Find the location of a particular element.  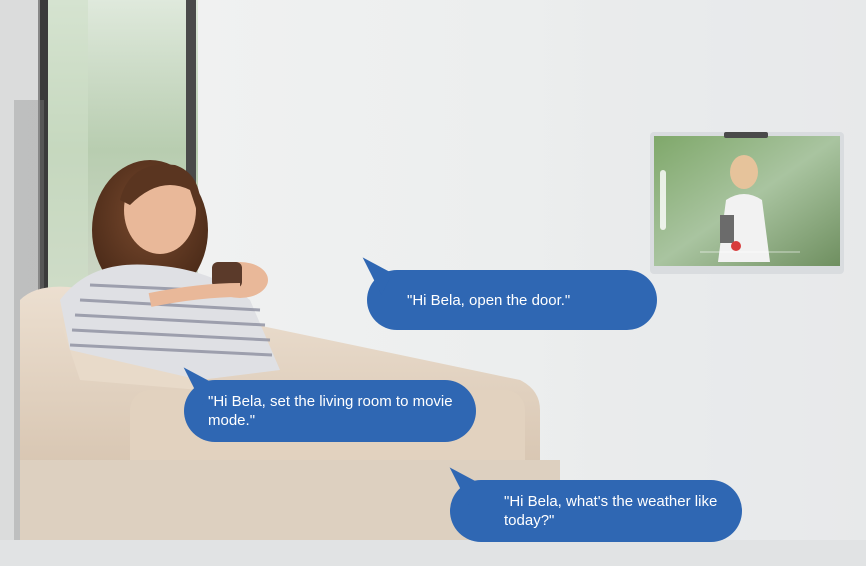

tablet-video-intercom-icon is located at coordinates (663, 200).